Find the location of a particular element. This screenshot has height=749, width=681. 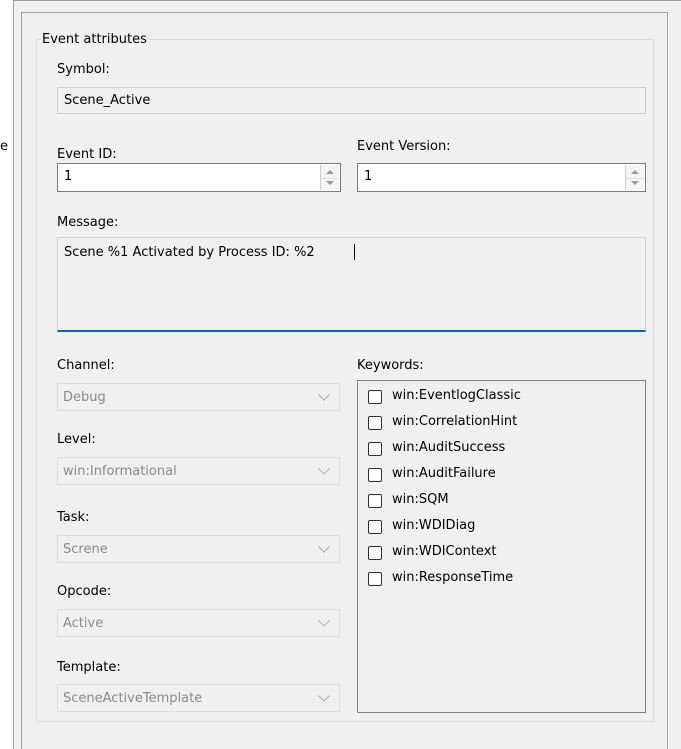

top-border is located at coordinates (347, 0).